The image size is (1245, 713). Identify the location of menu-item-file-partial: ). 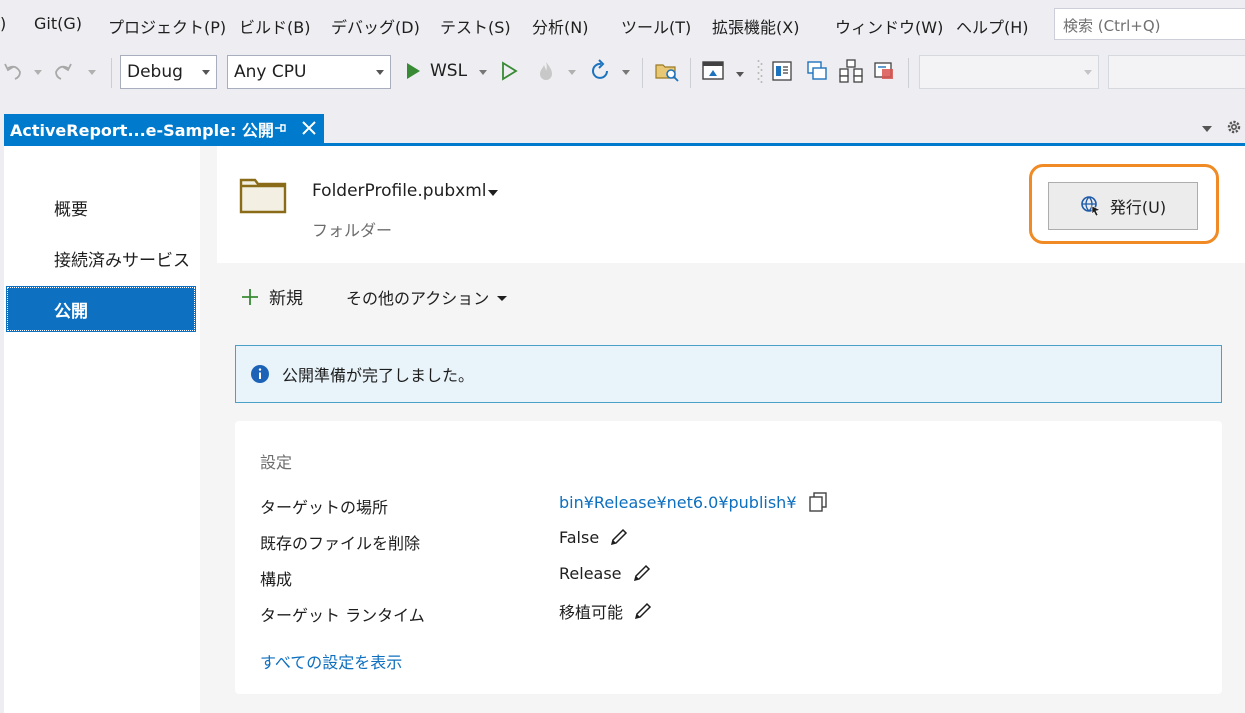
(3, 23).